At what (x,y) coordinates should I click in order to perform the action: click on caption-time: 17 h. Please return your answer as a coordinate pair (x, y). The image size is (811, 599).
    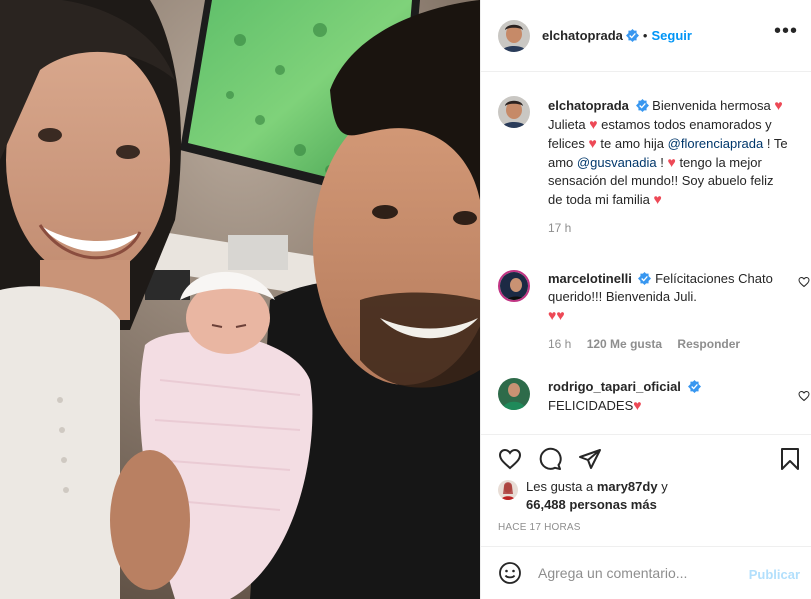
    Looking at the image, I should click on (559, 228).